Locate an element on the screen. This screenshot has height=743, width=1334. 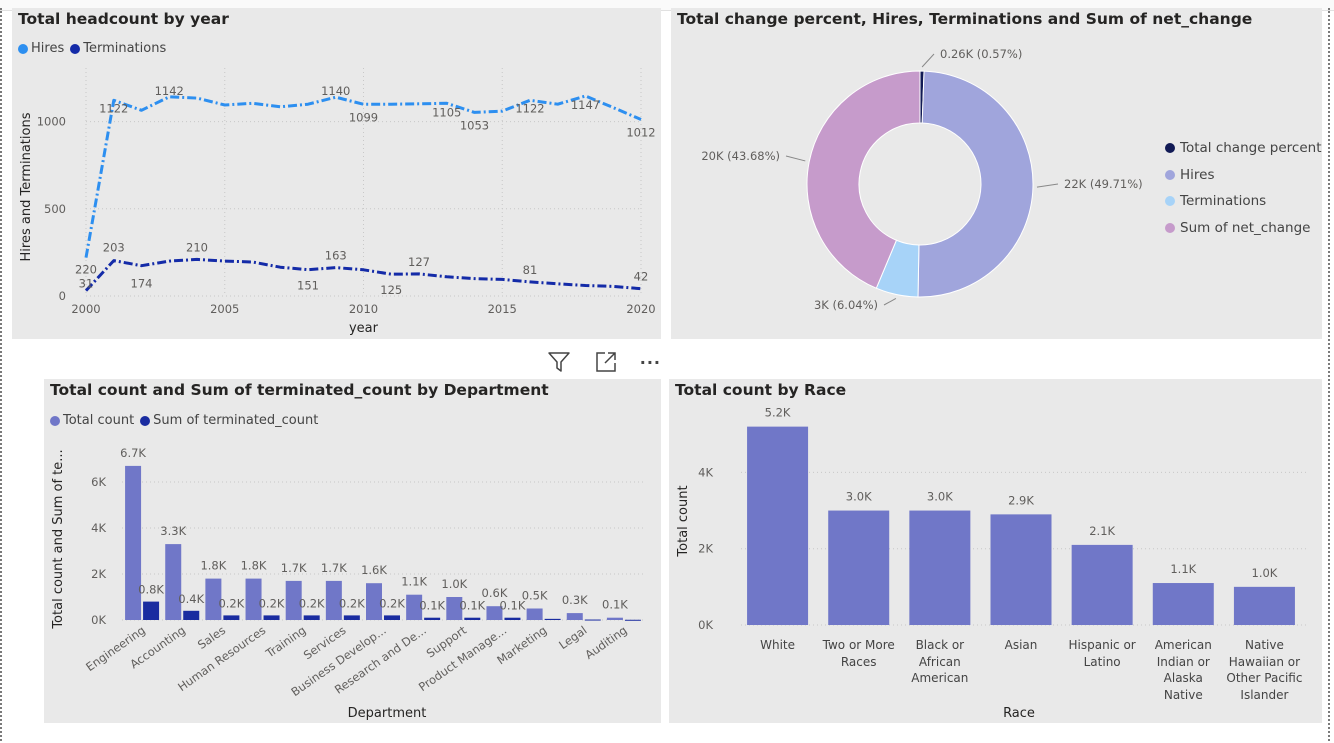
visual-header: ··· is located at coordinates (603, 362).